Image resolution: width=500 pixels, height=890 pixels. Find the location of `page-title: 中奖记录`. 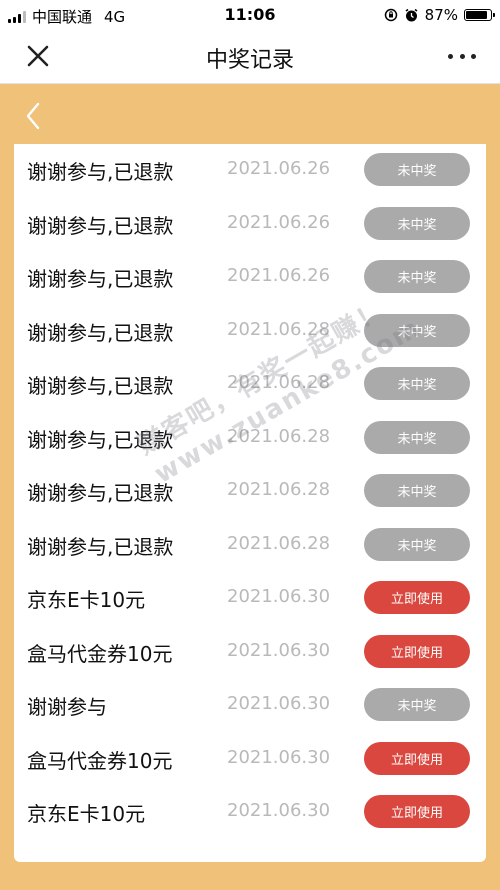

page-title: 中奖记录 is located at coordinates (249, 60).